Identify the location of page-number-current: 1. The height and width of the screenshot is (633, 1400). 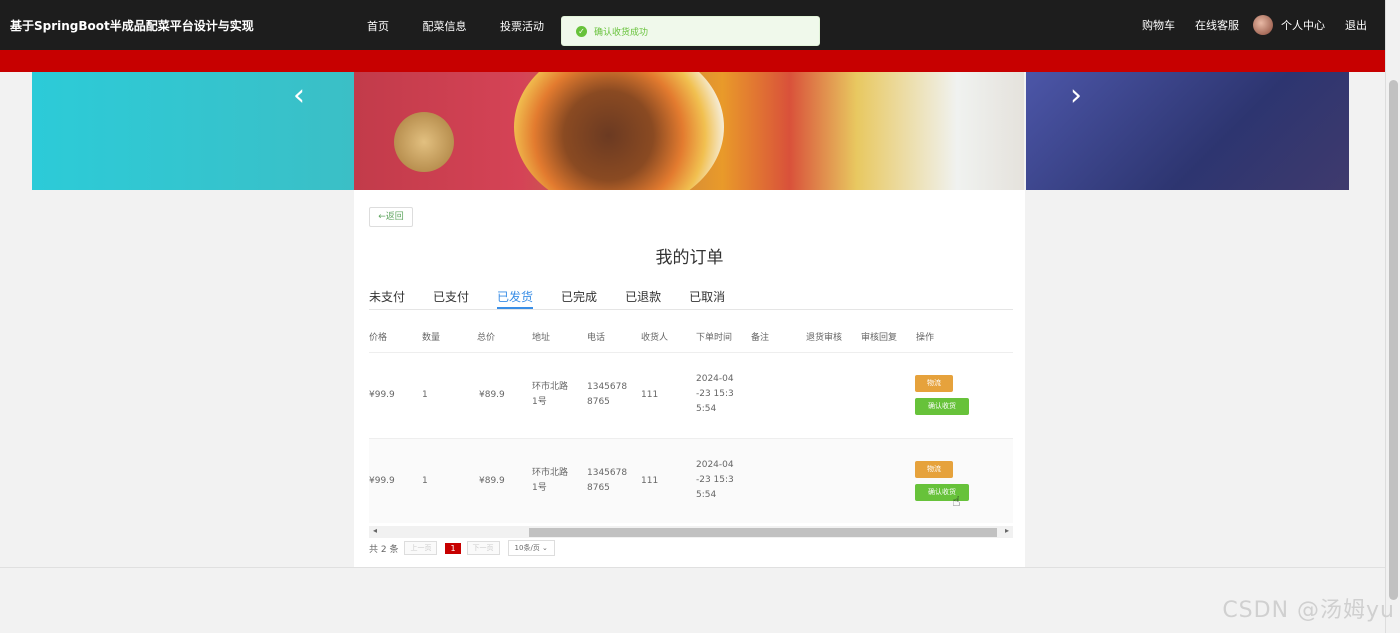
(453, 548).